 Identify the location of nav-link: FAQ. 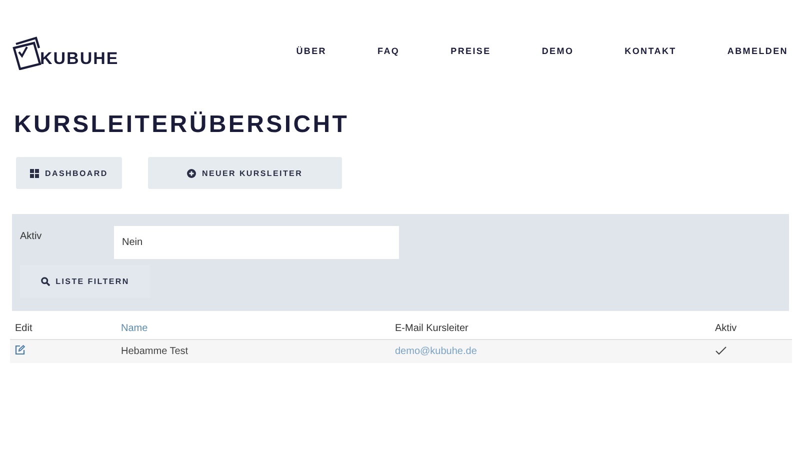
(389, 51).